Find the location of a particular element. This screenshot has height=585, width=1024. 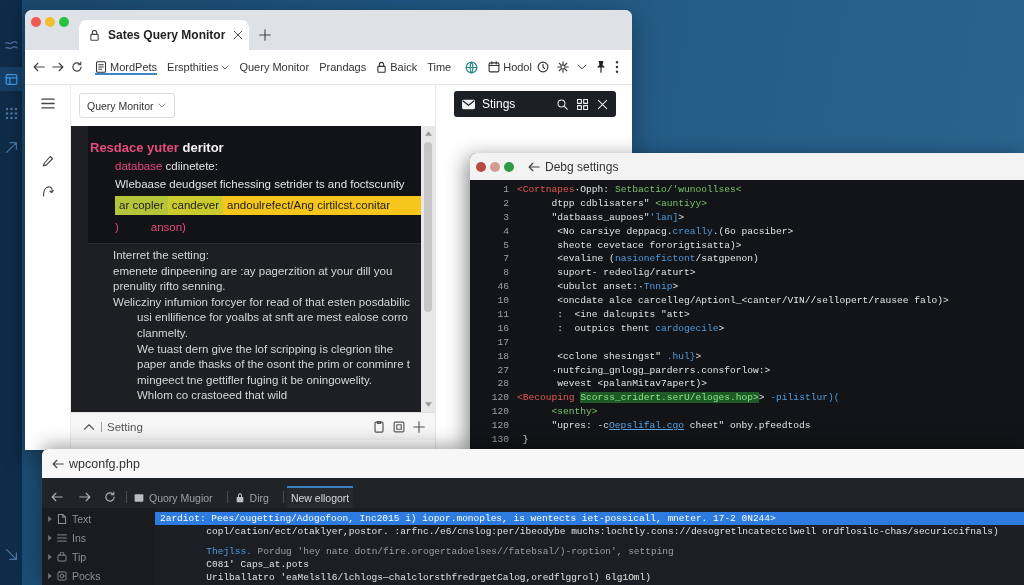

window-title: wpconfg.php is located at coordinates (104, 463).